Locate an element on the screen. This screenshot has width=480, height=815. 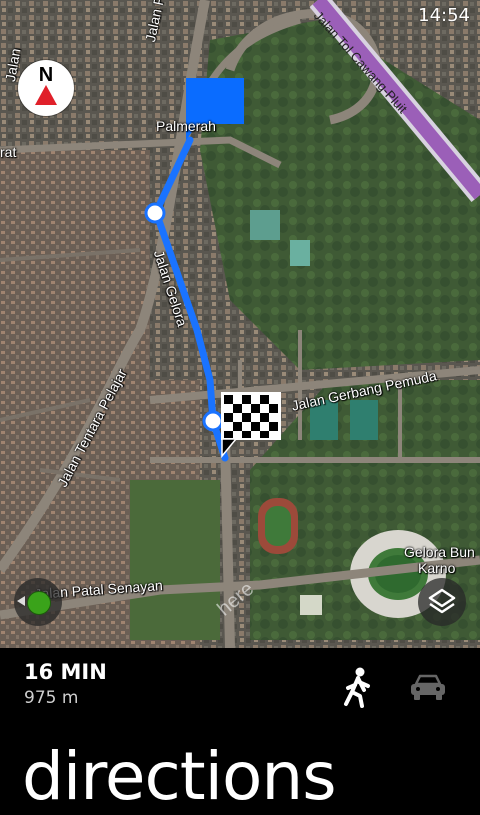
compass-north-label: N is located at coordinates (46, 75).